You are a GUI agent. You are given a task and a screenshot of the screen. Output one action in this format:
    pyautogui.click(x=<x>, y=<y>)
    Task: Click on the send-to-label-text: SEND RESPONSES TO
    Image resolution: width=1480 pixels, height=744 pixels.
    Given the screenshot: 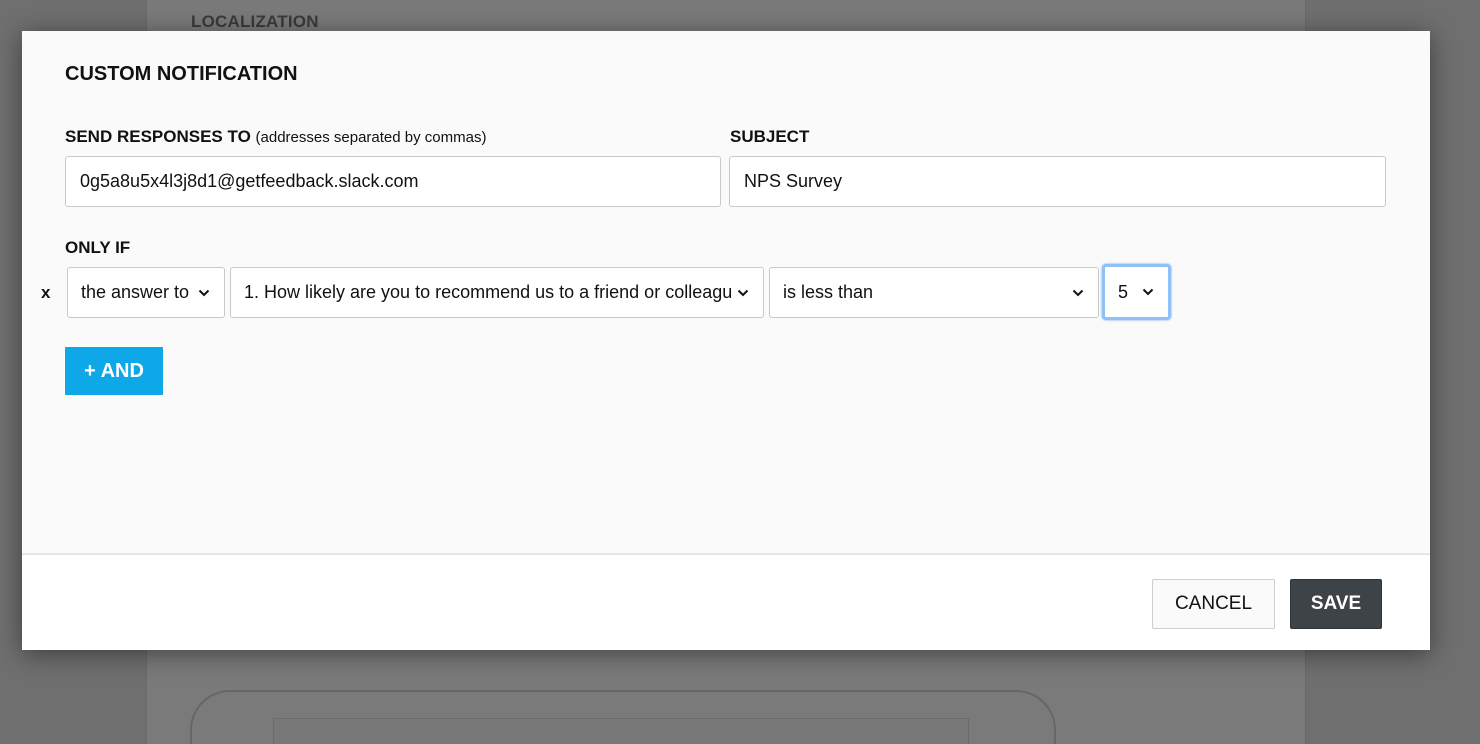 What is the action you would take?
    pyautogui.click(x=158, y=136)
    